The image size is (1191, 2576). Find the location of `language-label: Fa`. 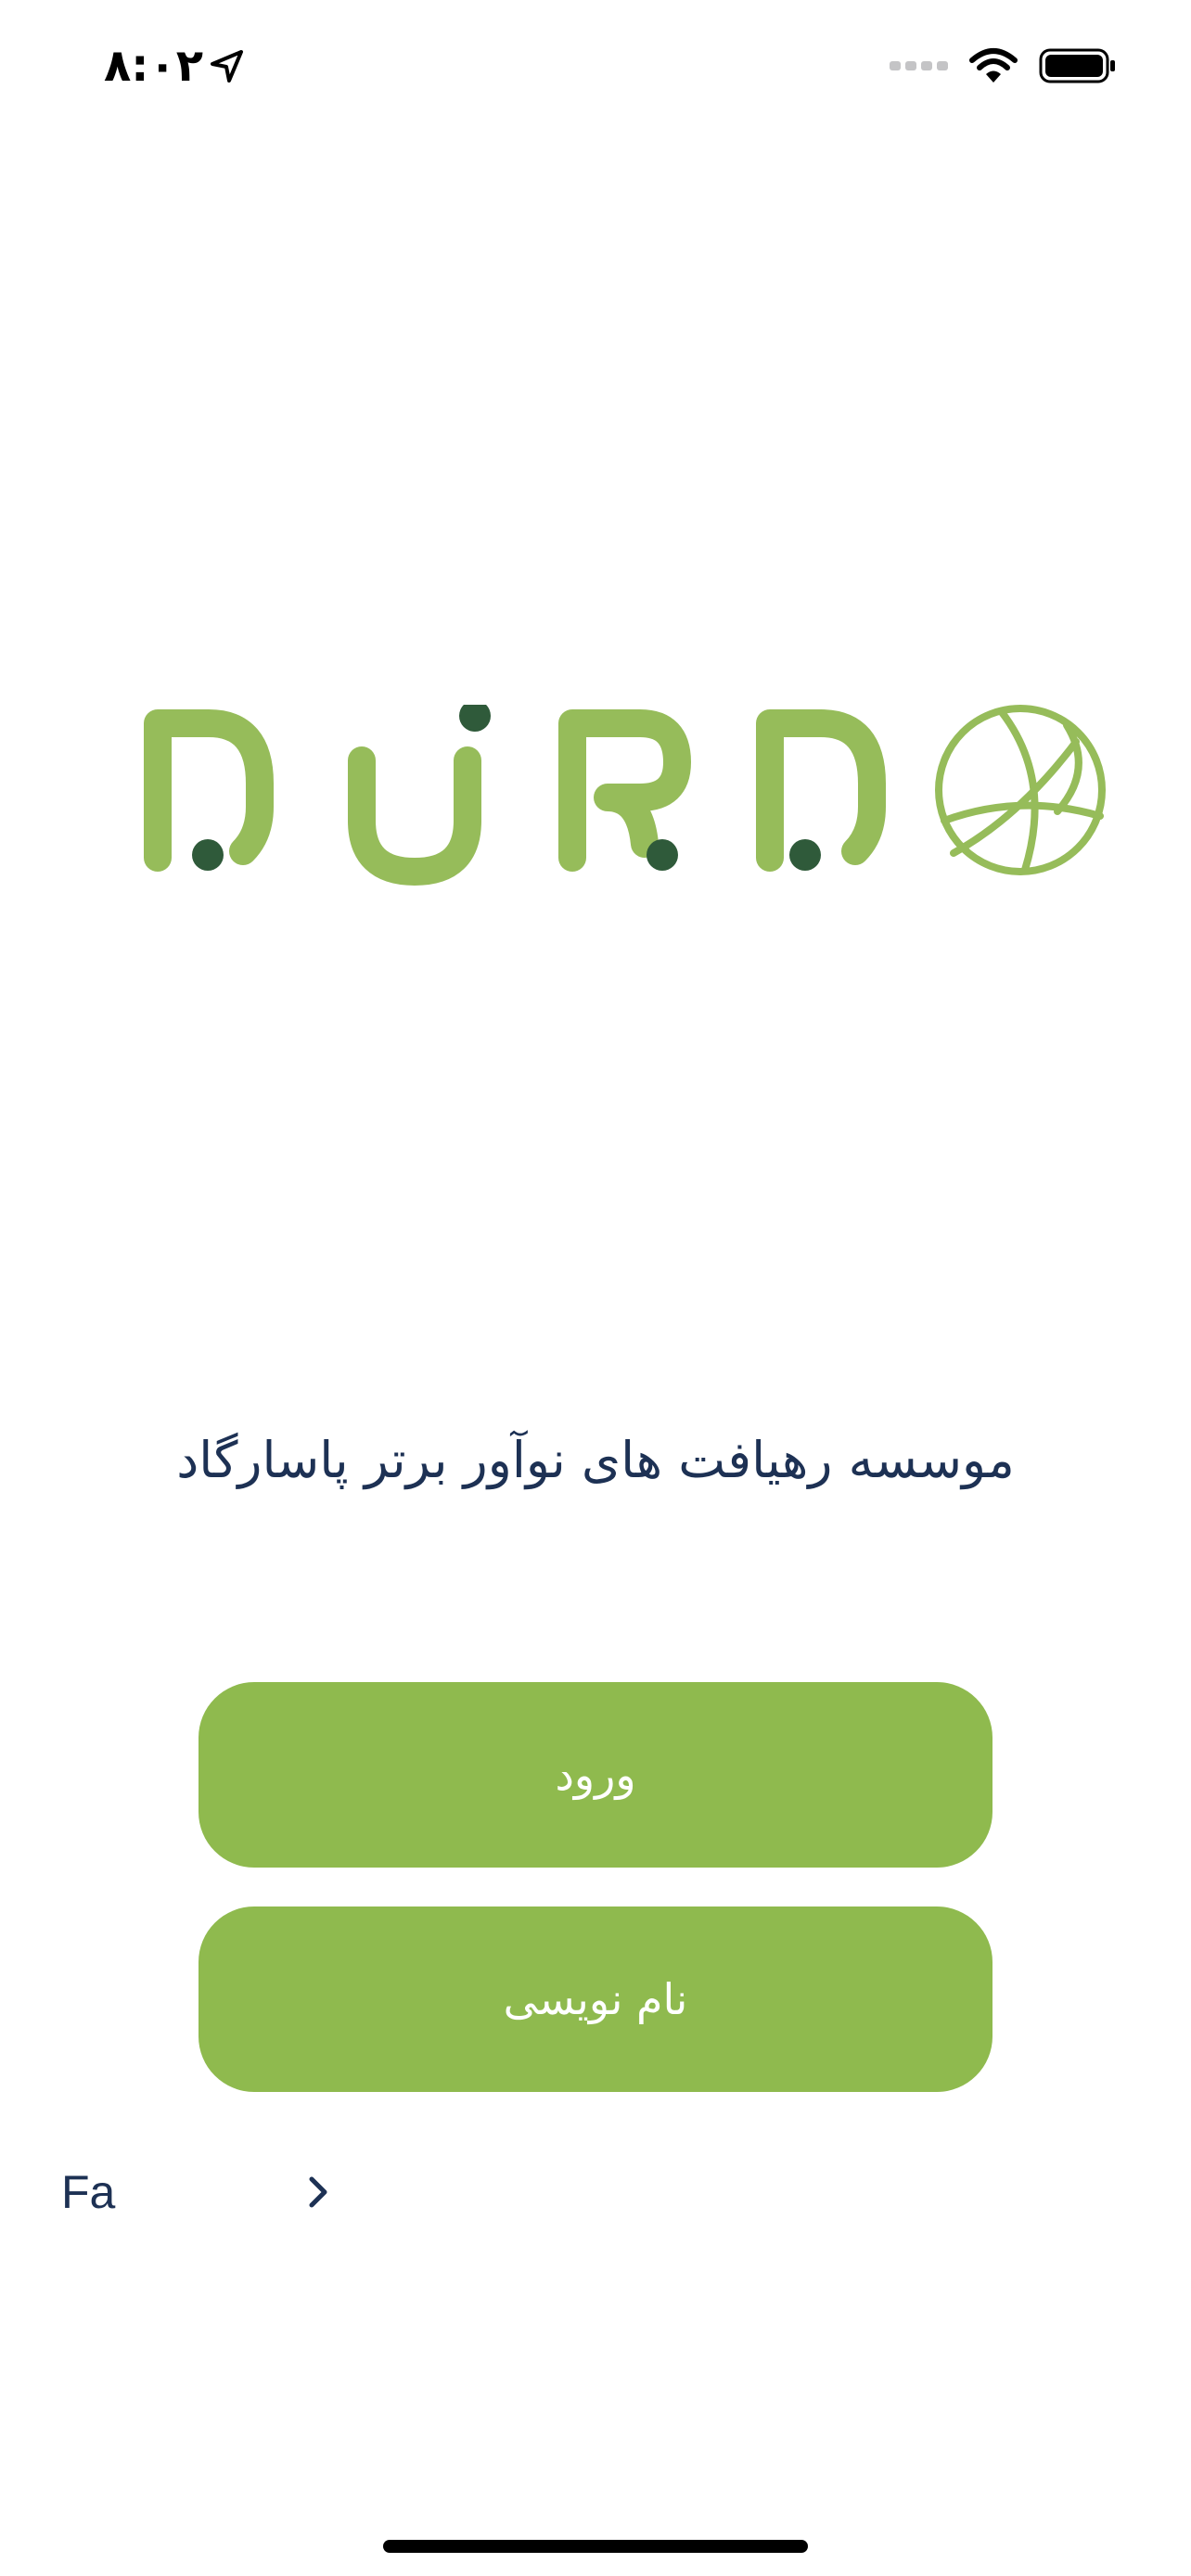

language-label: Fa is located at coordinates (88, 2192).